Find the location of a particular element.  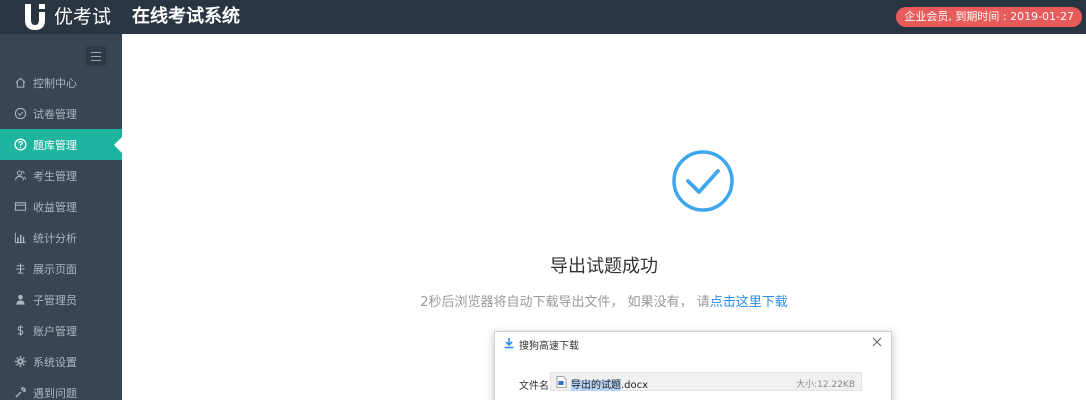

sidebar-item-settings: 系统设置 is located at coordinates (61, 361).